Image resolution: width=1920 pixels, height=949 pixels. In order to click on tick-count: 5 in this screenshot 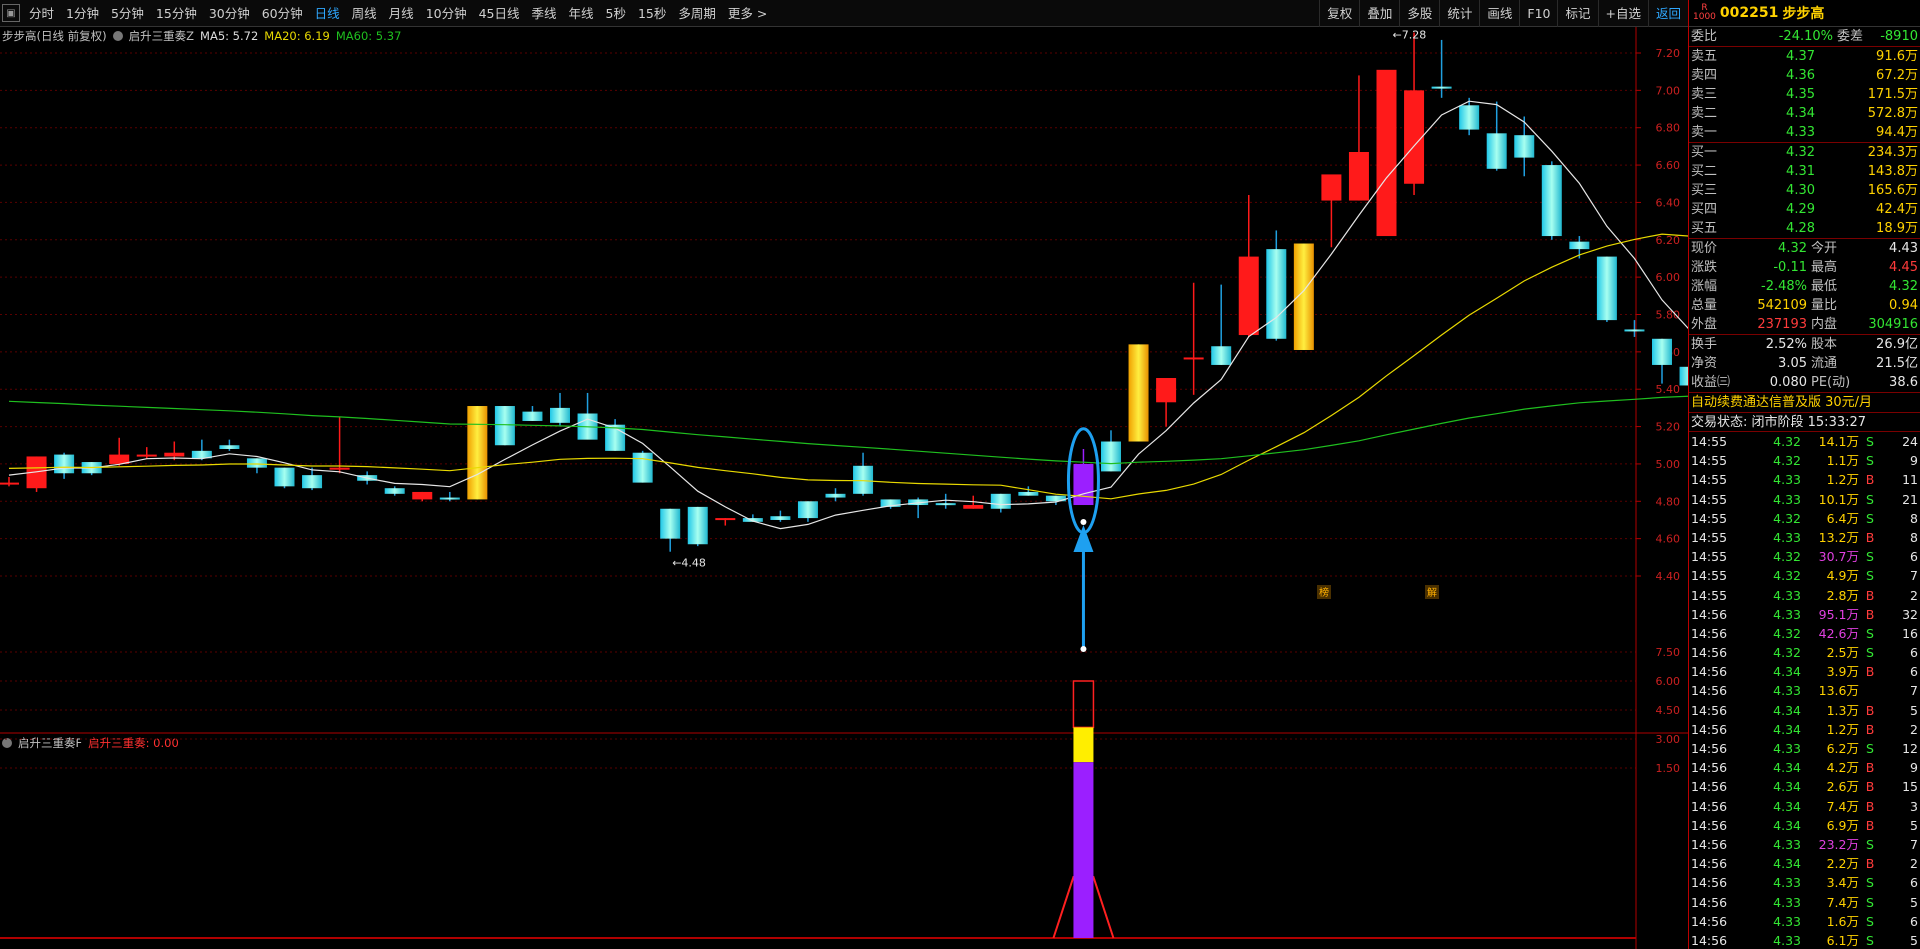, I will do `click(1914, 940)`.